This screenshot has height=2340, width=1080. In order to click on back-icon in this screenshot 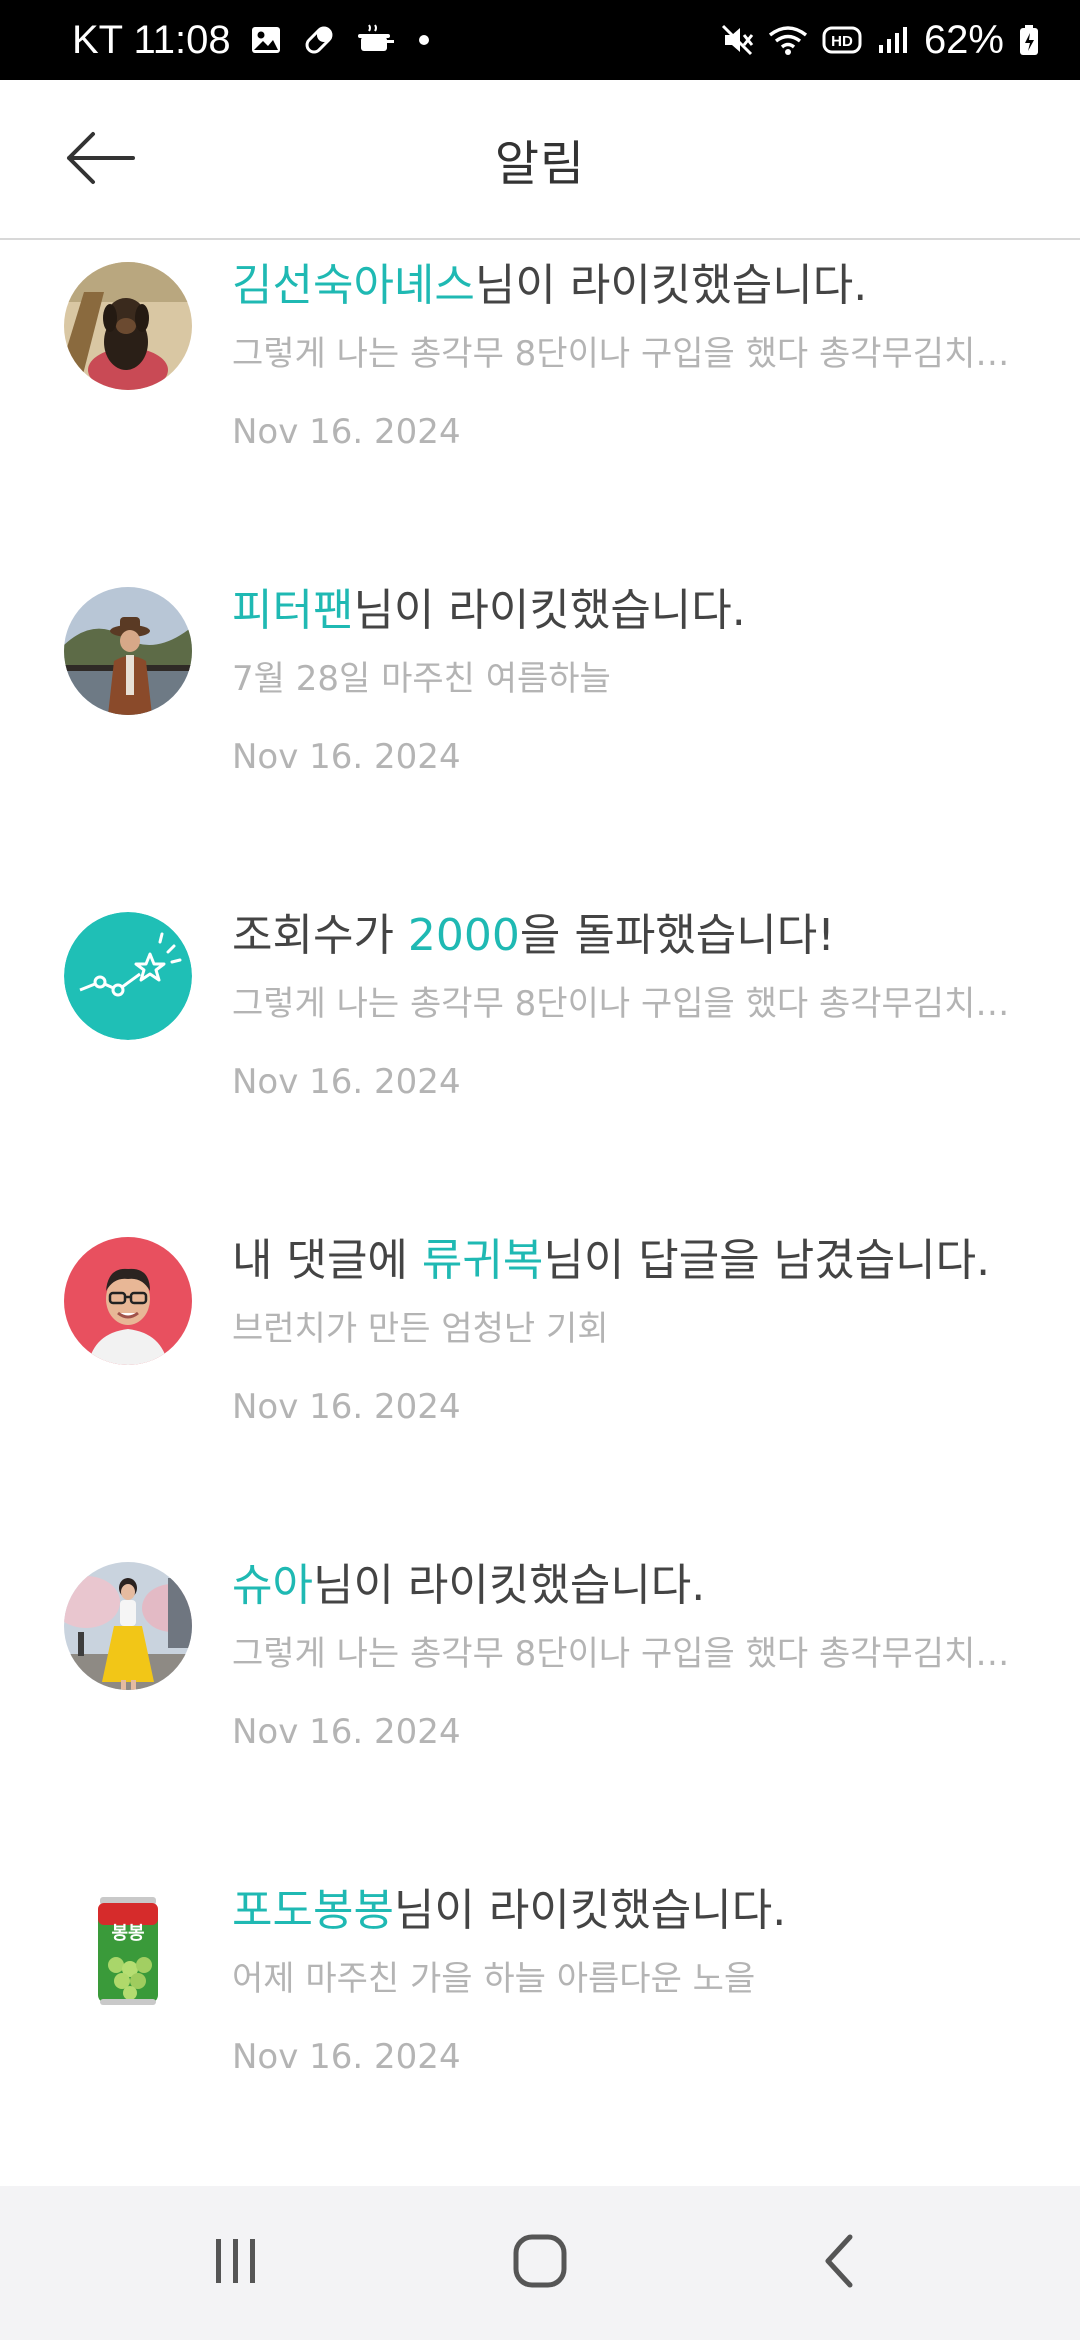, I will do `click(842, 2263)`.